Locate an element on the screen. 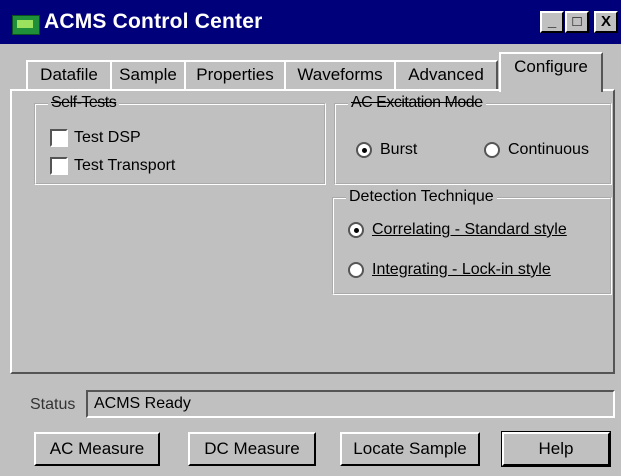 This screenshot has height=476, width=621. burst-radio is located at coordinates (364, 150).